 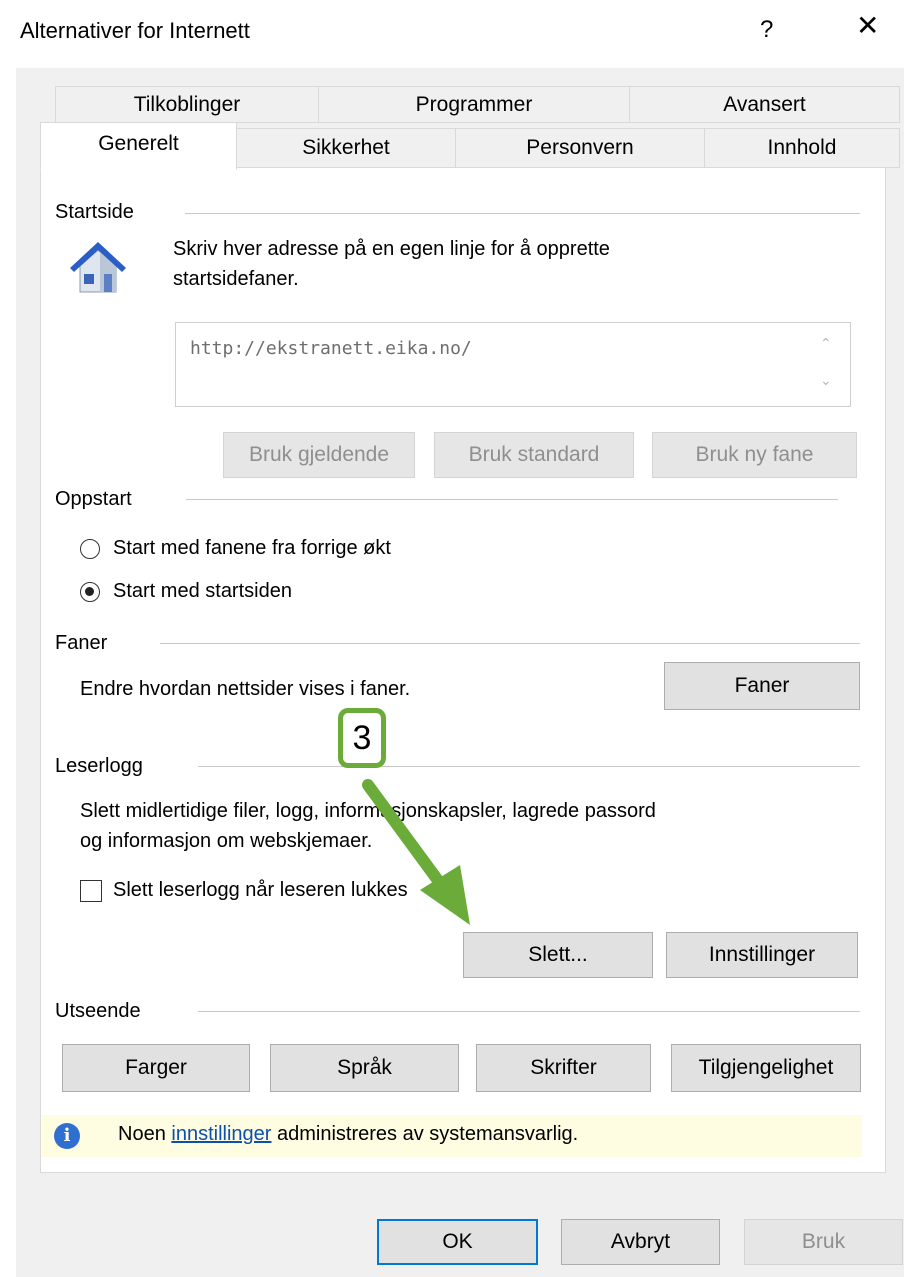 What do you see at coordinates (138, 146) in the screenshot?
I see `tab-generelt: Generelt` at bounding box center [138, 146].